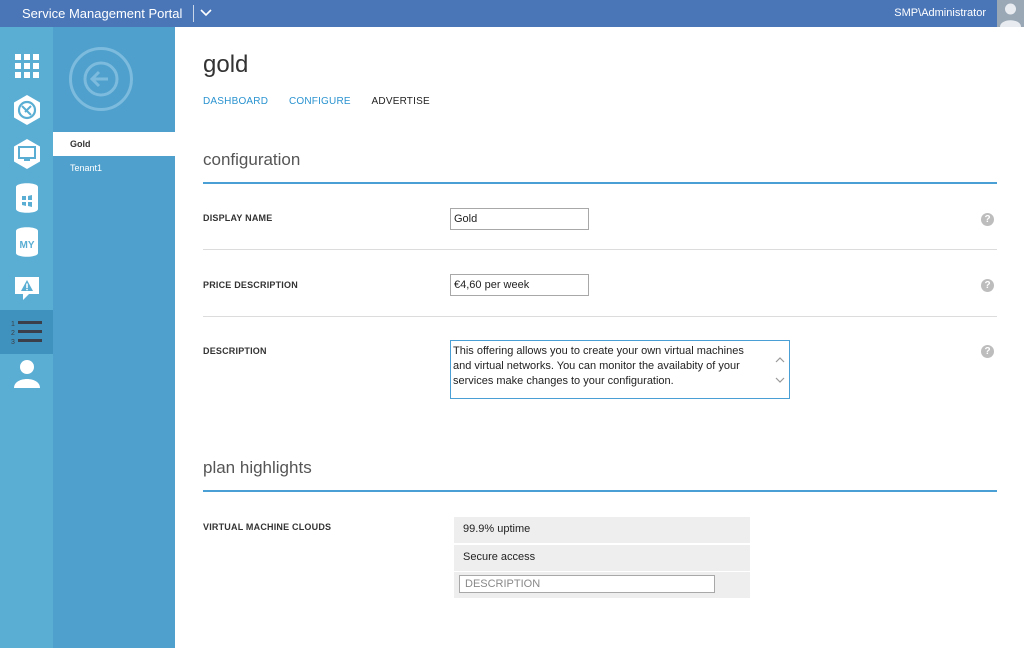 The width and height of the screenshot is (1024, 648). Describe the element at coordinates (193, 13) in the screenshot. I see `topbar-divider` at that location.